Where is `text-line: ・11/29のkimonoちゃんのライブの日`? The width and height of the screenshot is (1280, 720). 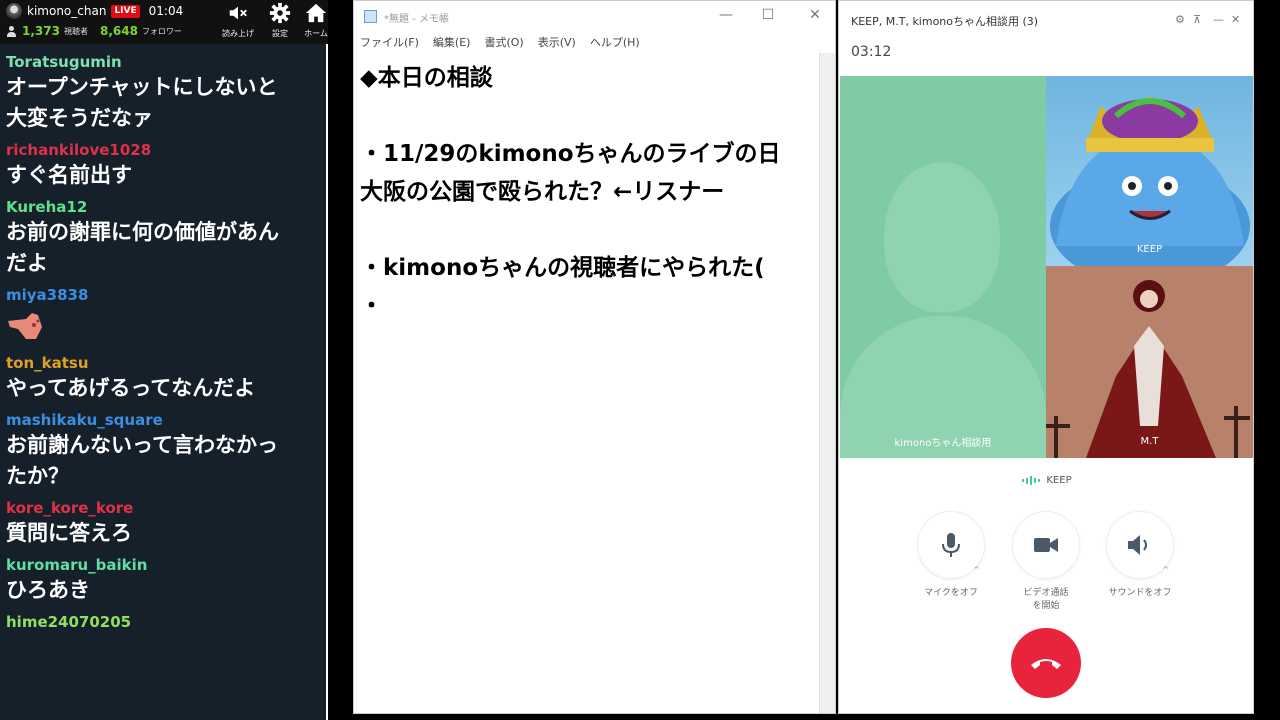 text-line: ・11/29のkimonoちゃんのライブの日 is located at coordinates (570, 154).